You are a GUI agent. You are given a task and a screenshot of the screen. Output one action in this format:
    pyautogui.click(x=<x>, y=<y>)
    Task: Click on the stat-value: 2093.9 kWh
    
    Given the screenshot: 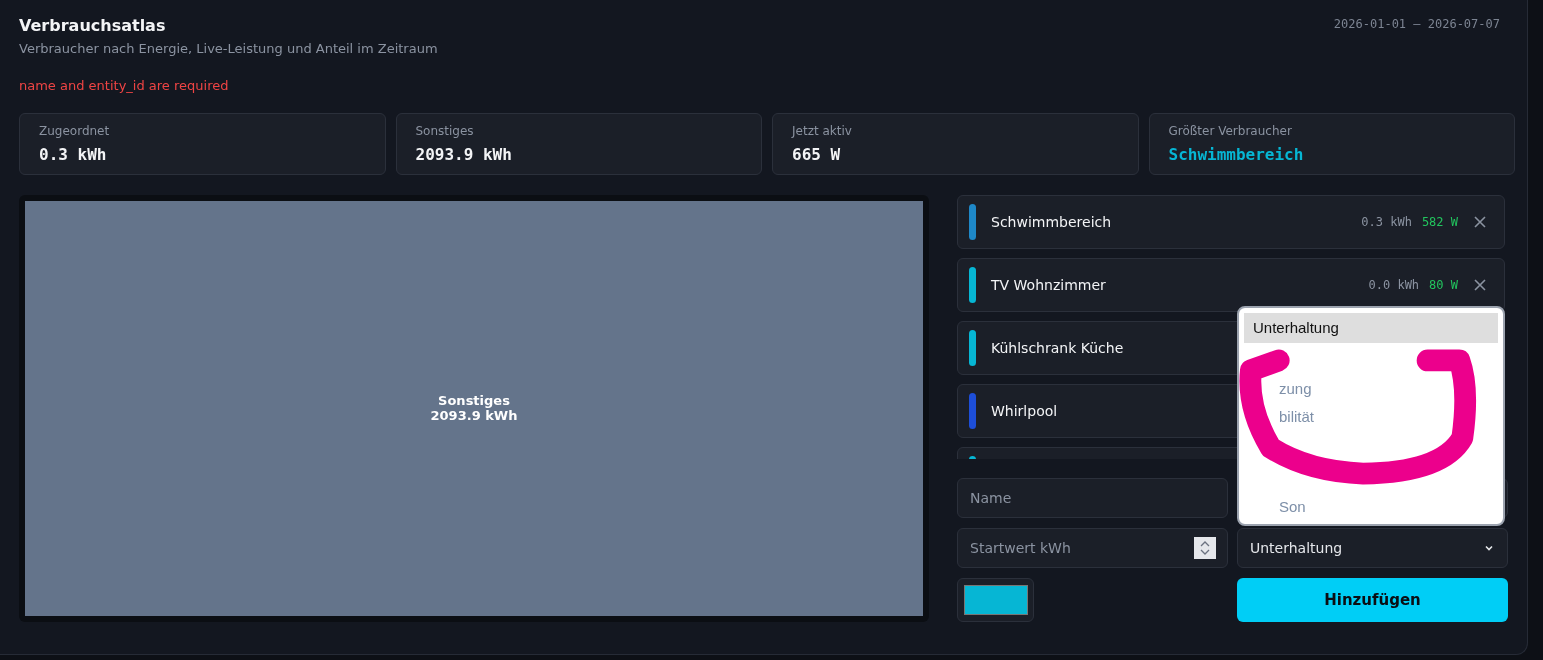 What is the action you would take?
    pyautogui.click(x=464, y=154)
    